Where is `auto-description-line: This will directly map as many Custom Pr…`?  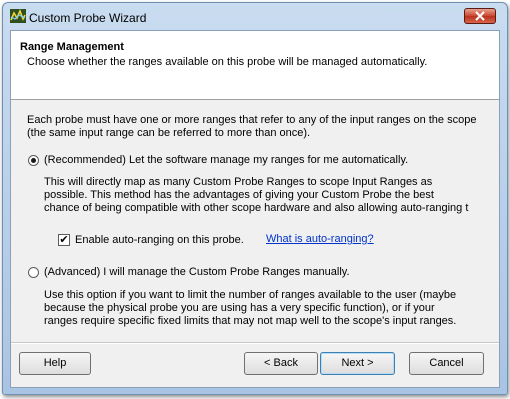
auto-description-line: This will directly map as many Custom Pr… is located at coordinates (238, 182).